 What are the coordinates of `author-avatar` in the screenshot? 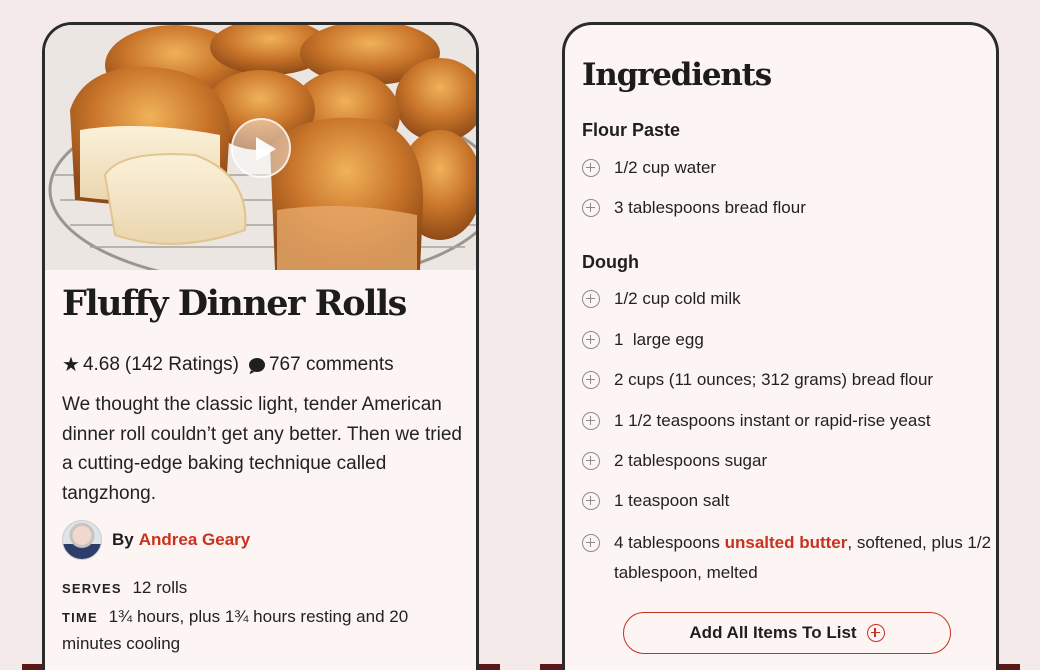 It's located at (82, 540).